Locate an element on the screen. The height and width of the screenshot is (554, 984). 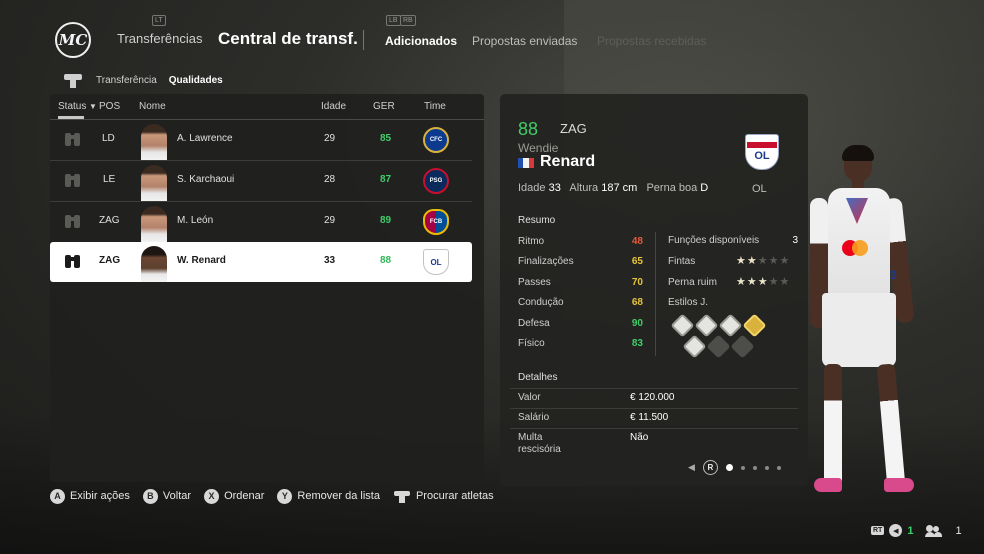
row-name: A. Lawrence is located at coordinates (205, 138).